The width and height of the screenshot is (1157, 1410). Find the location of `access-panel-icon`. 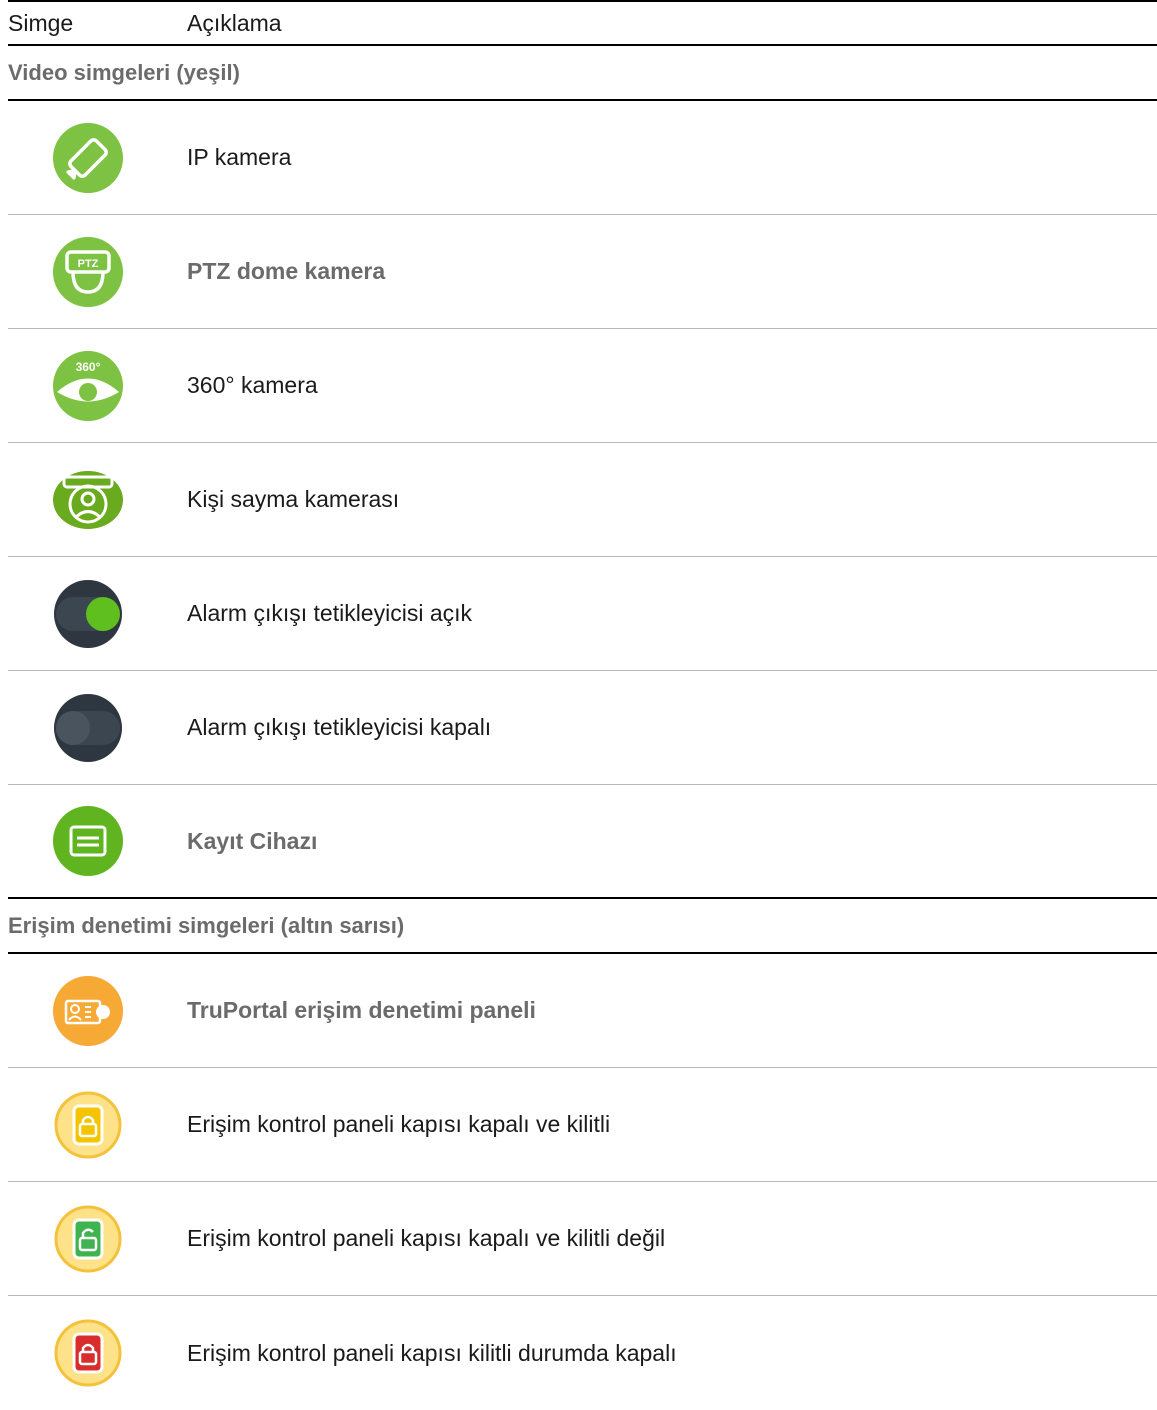

access-panel-icon is located at coordinates (97, 1010).